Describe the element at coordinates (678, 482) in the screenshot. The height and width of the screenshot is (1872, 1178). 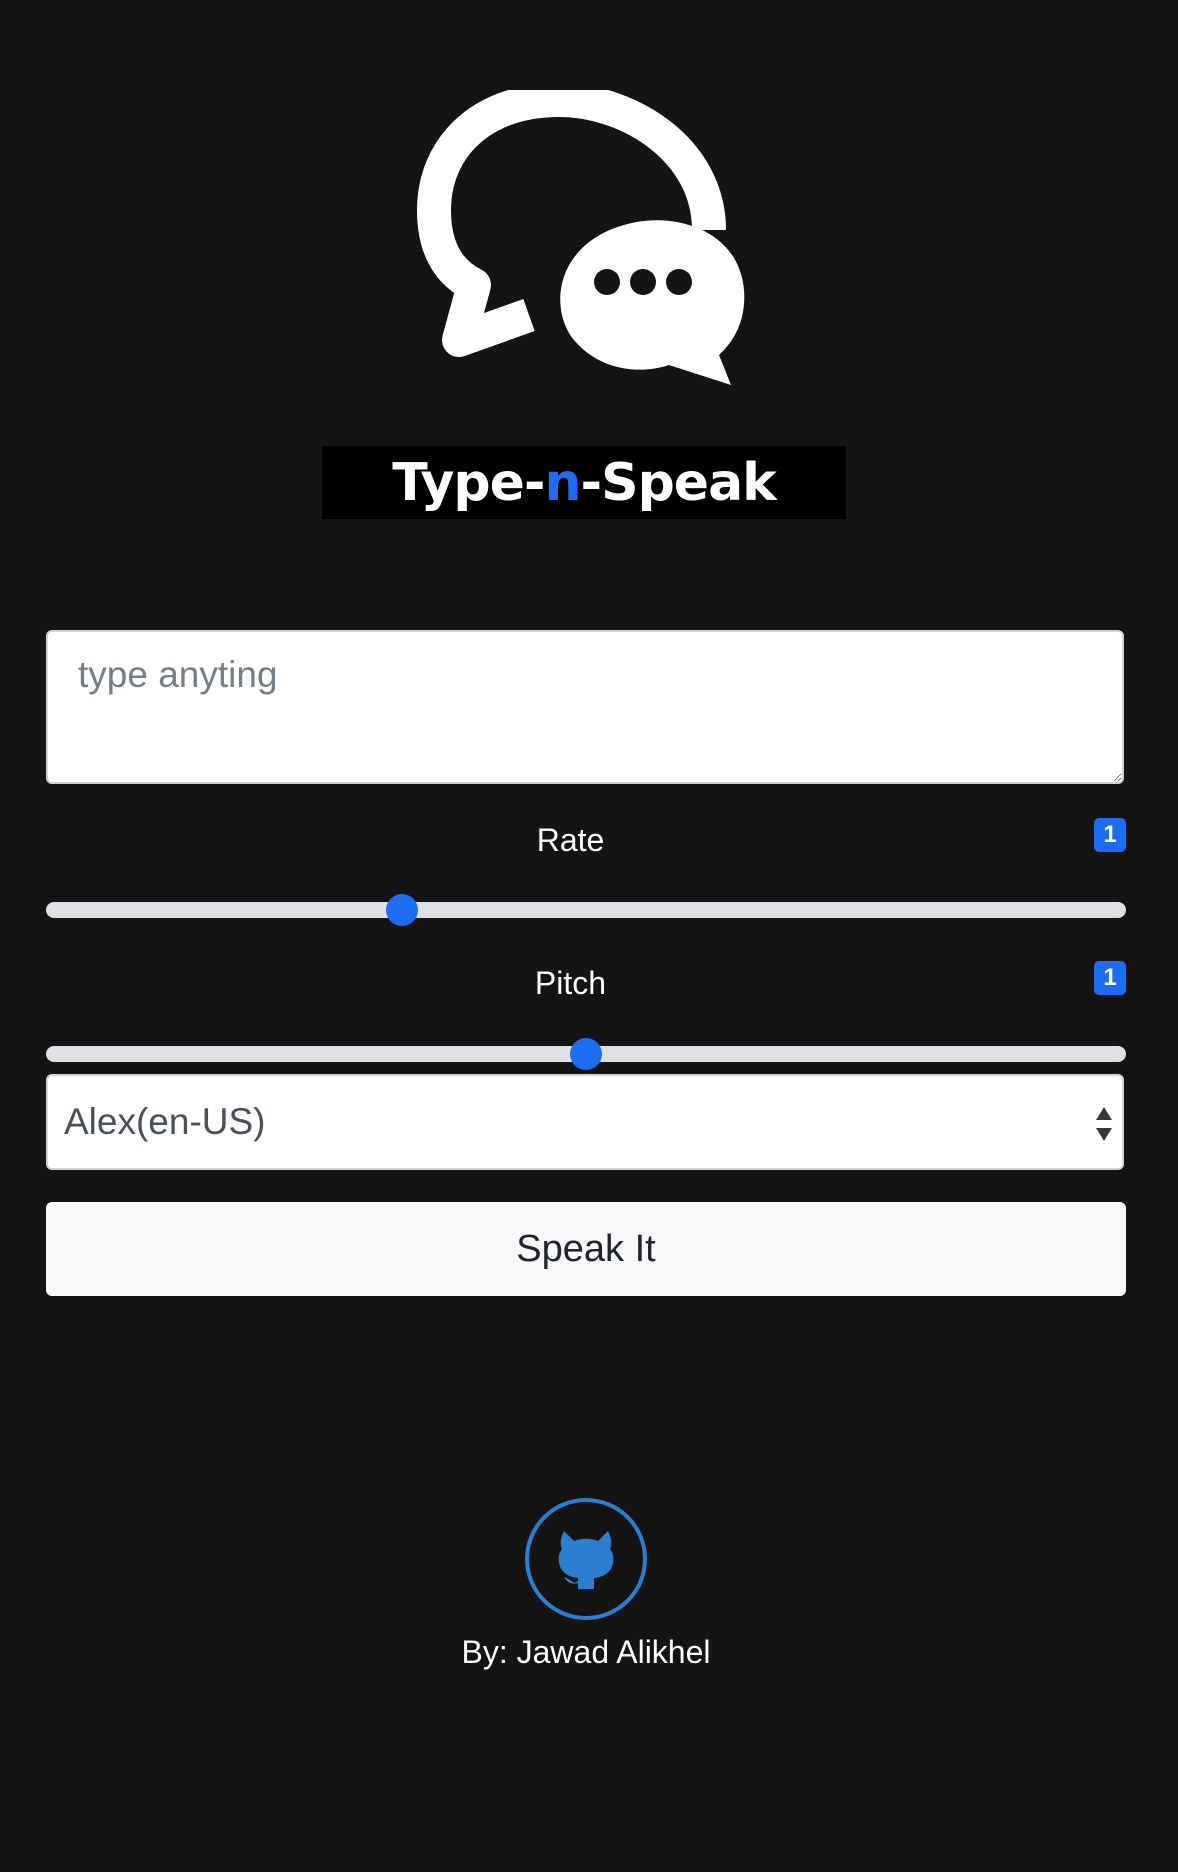
I see `logo-title-part2: -Speak` at that location.